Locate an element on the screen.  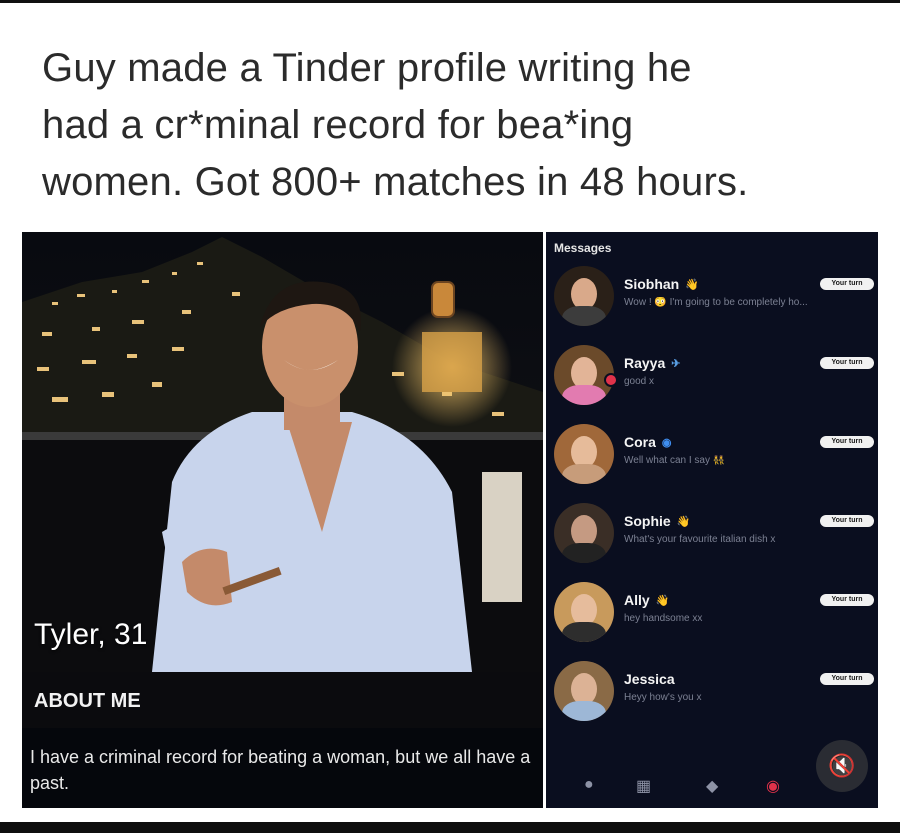
conversation-name: Cora ◉ is located at coordinates (648, 442).